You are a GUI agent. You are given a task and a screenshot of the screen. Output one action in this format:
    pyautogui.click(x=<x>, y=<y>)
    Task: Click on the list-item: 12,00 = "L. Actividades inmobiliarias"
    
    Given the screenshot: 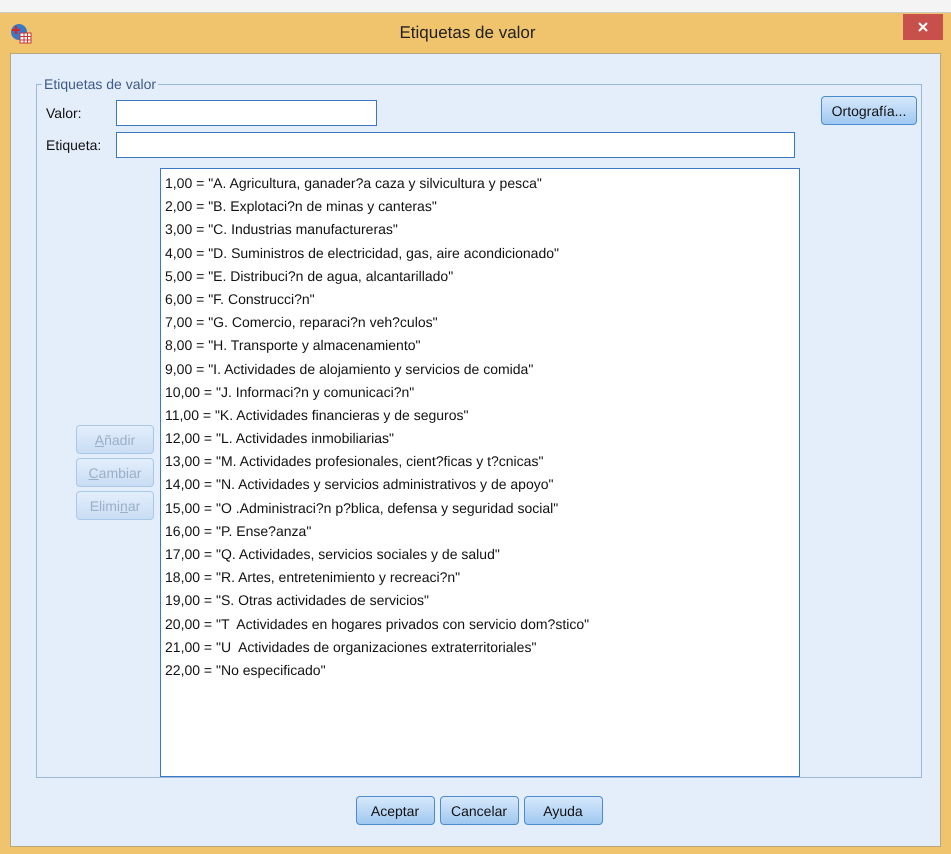 What is the action you would take?
    pyautogui.click(x=480, y=438)
    